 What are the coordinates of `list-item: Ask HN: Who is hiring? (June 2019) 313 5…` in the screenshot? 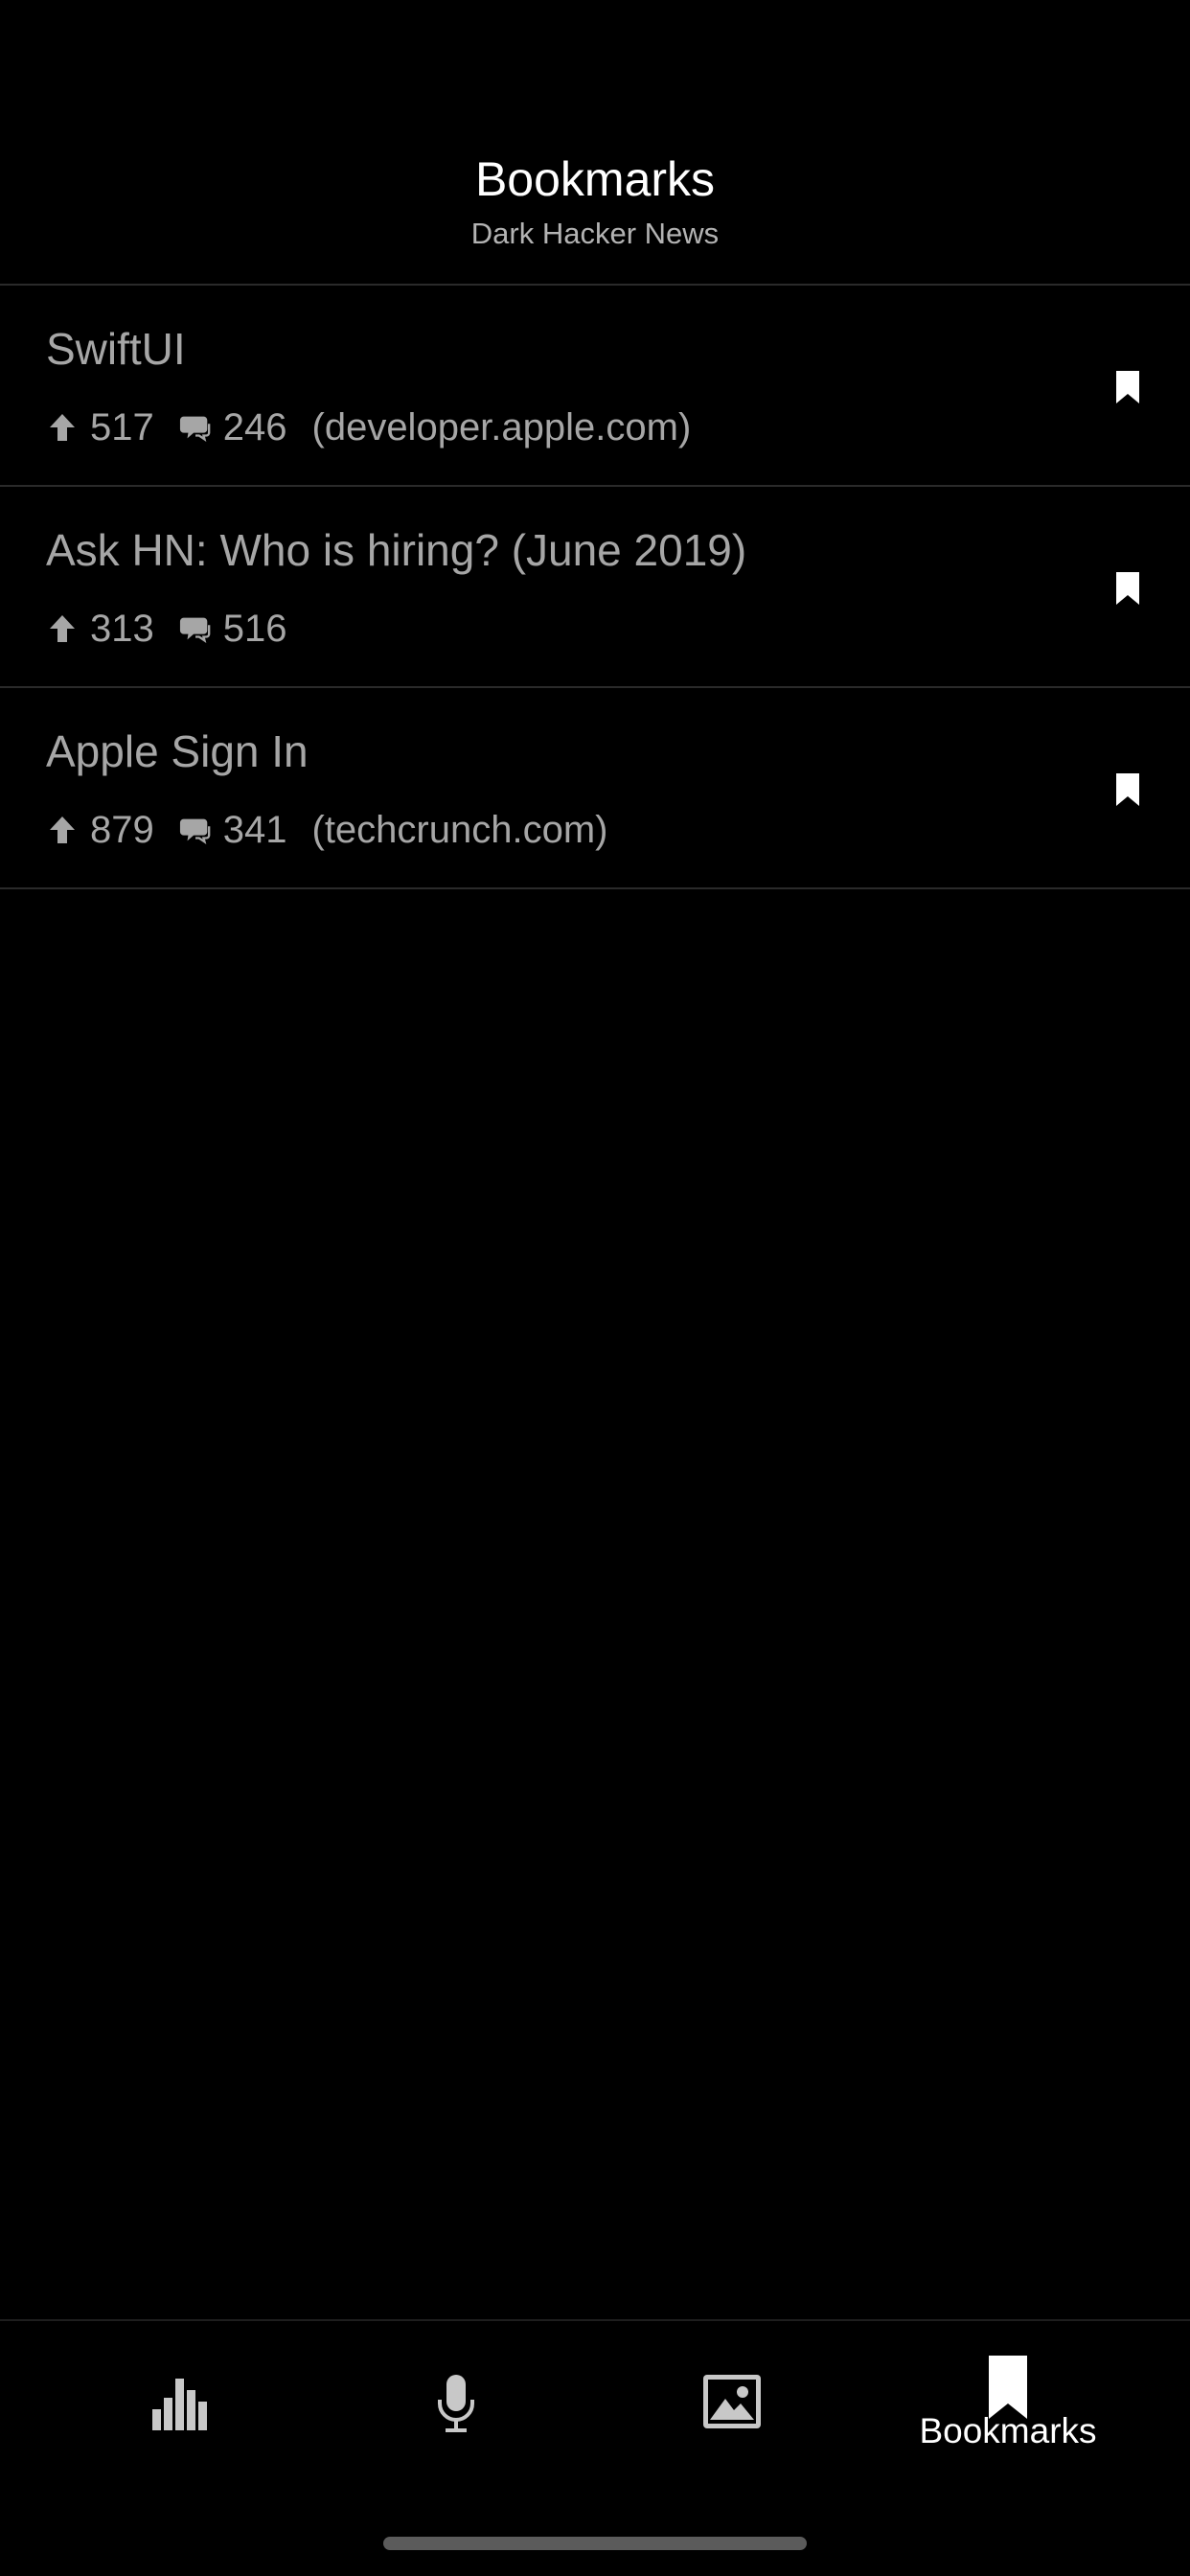 It's located at (595, 587).